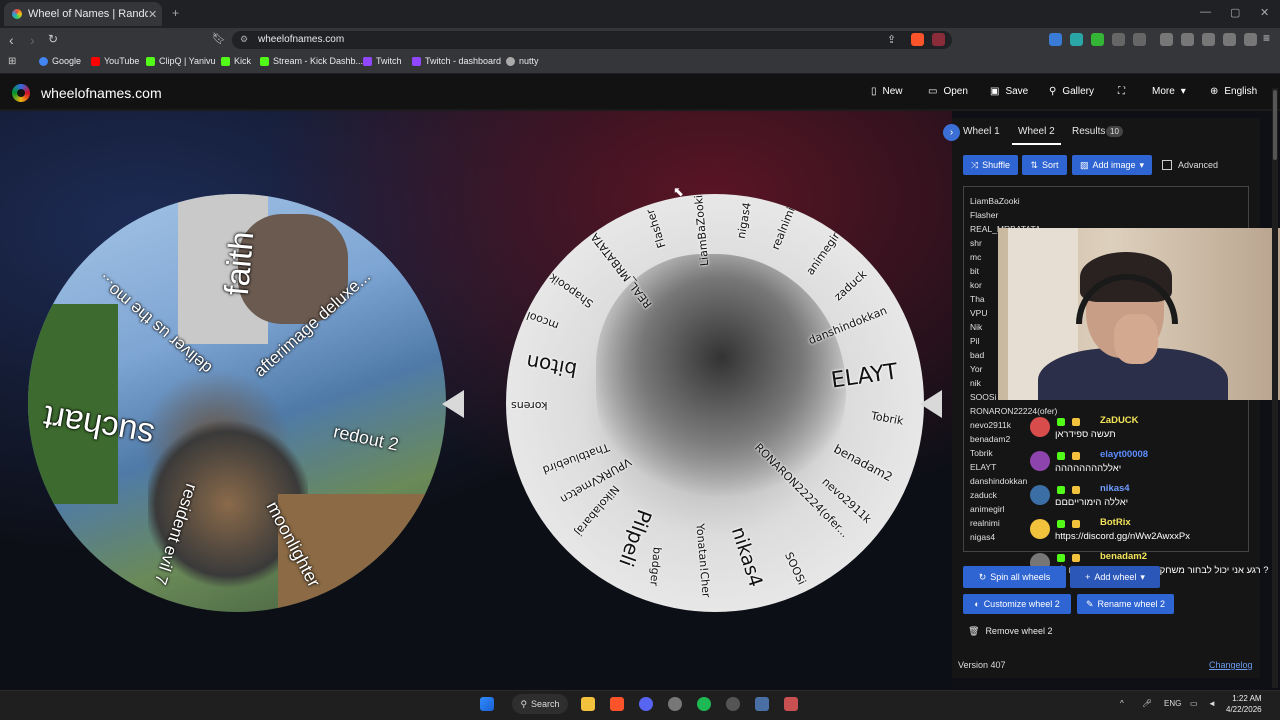 The image size is (1280, 720). I want to click on discord-icon, so click(646, 704).